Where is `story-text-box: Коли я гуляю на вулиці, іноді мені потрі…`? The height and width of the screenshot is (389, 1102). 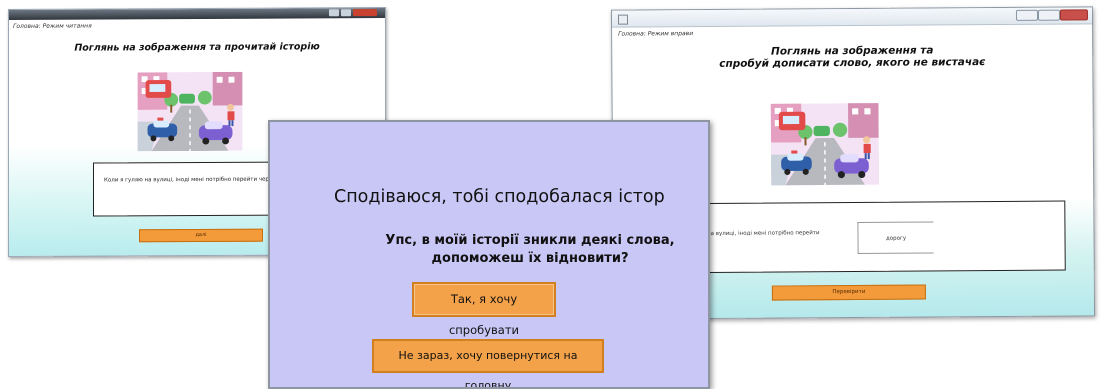 story-text-box: Коли я гуляю на вулиці, іноді мені потрі… is located at coordinates (858, 237).